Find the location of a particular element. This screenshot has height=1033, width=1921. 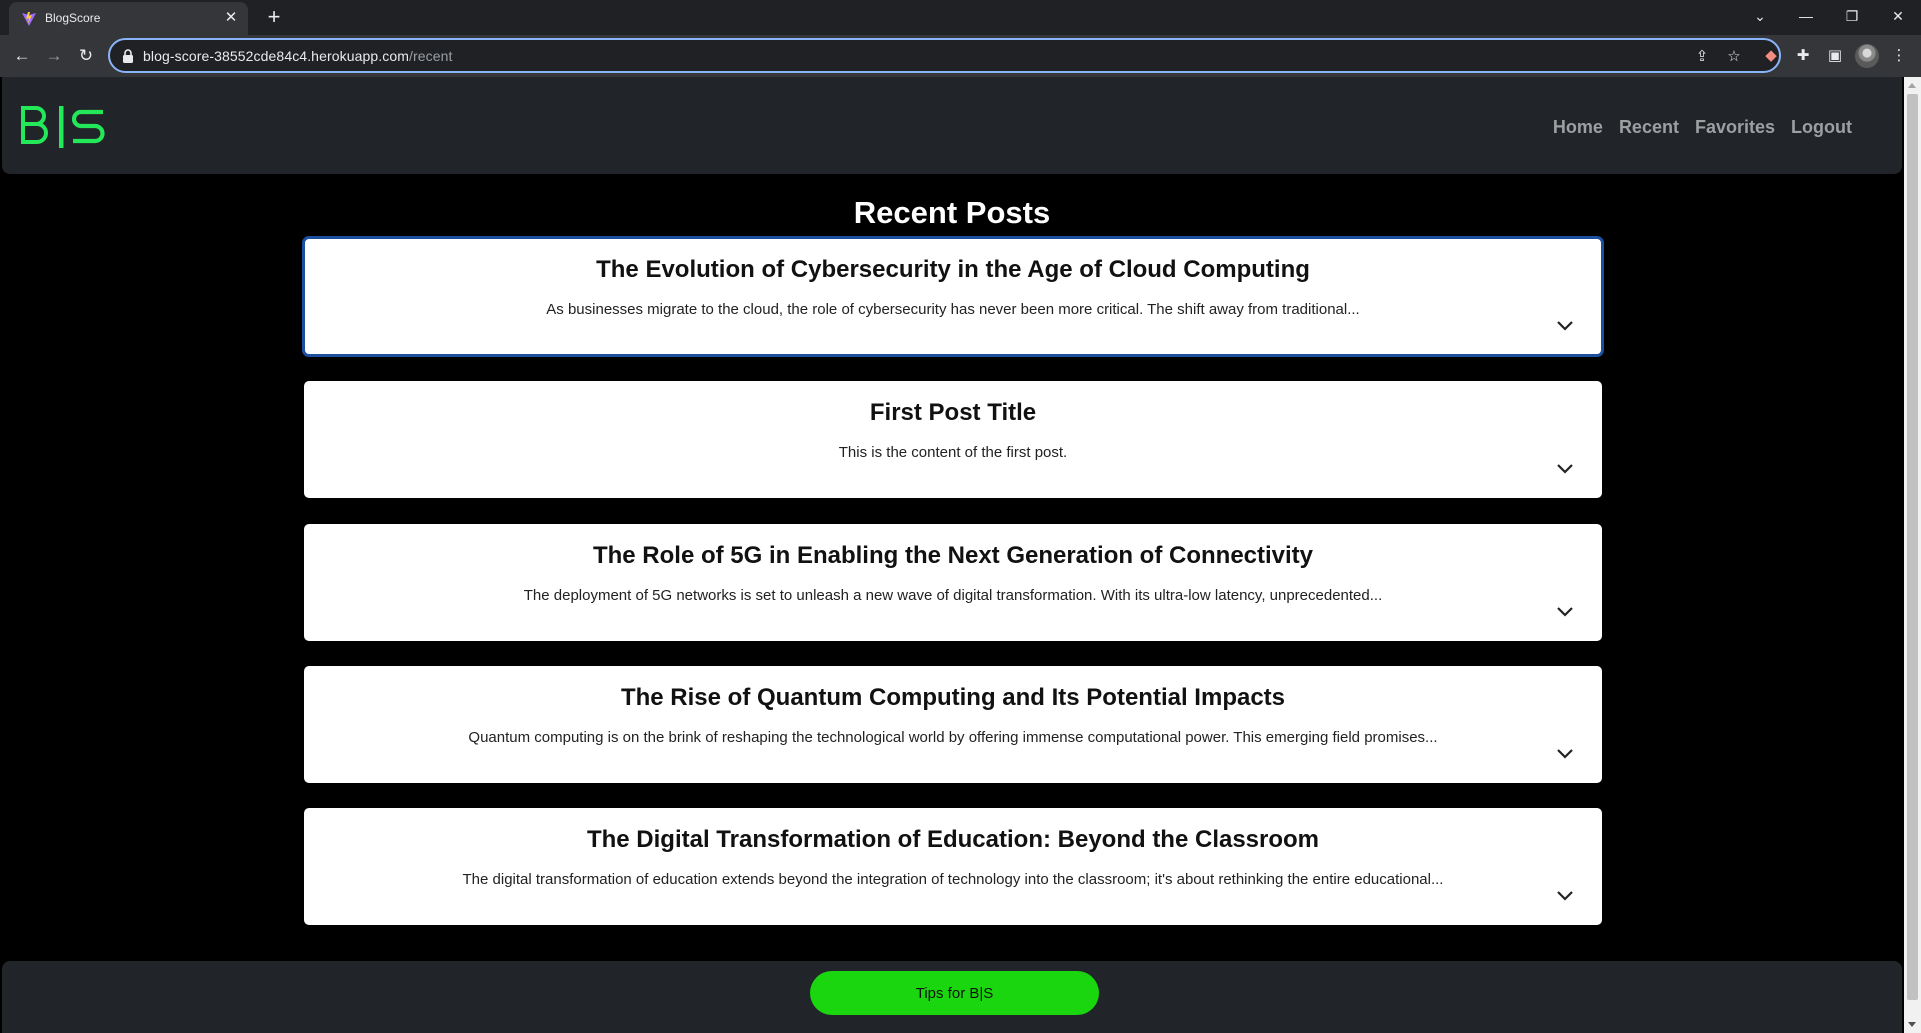

bookmark-star-icon: ☆ is located at coordinates (1734, 57).